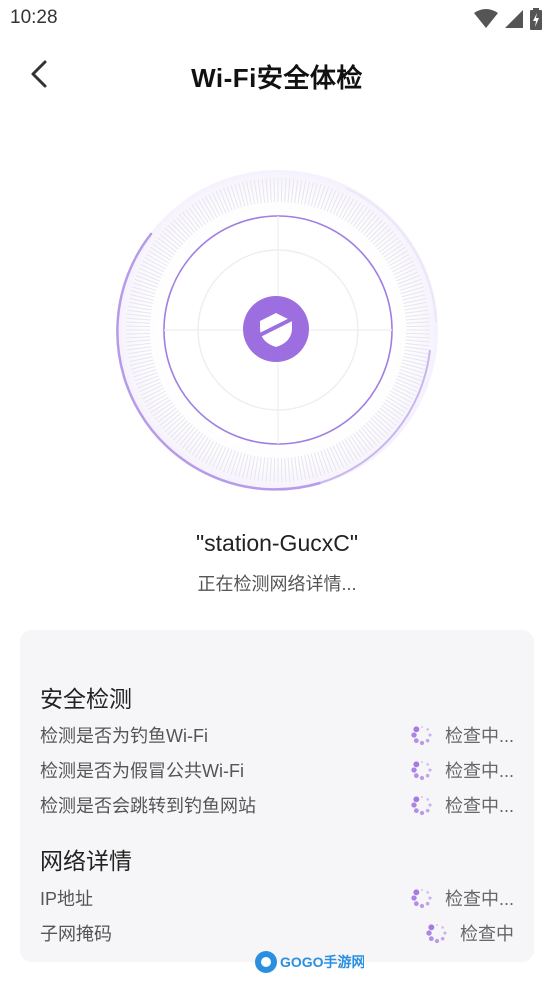 Image resolution: width=554 pixels, height=984 pixels. What do you see at coordinates (277, 934) in the screenshot?
I see `list-item-subnet-mask: 子网掩码 检查中` at bounding box center [277, 934].